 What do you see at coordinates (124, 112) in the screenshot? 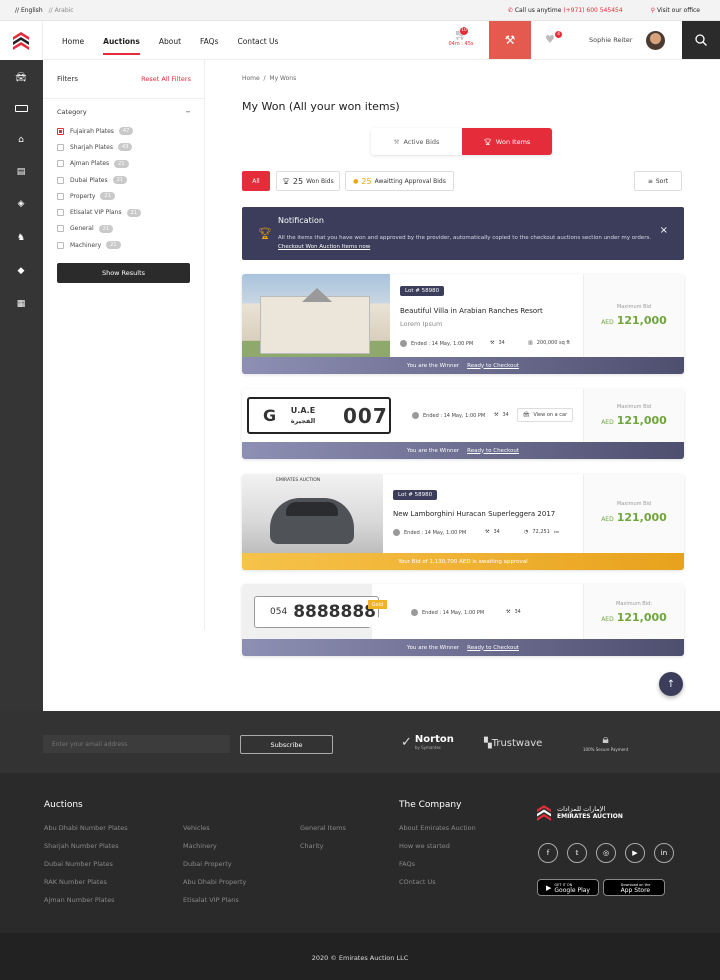
I see `category-header: Category −` at bounding box center [124, 112].